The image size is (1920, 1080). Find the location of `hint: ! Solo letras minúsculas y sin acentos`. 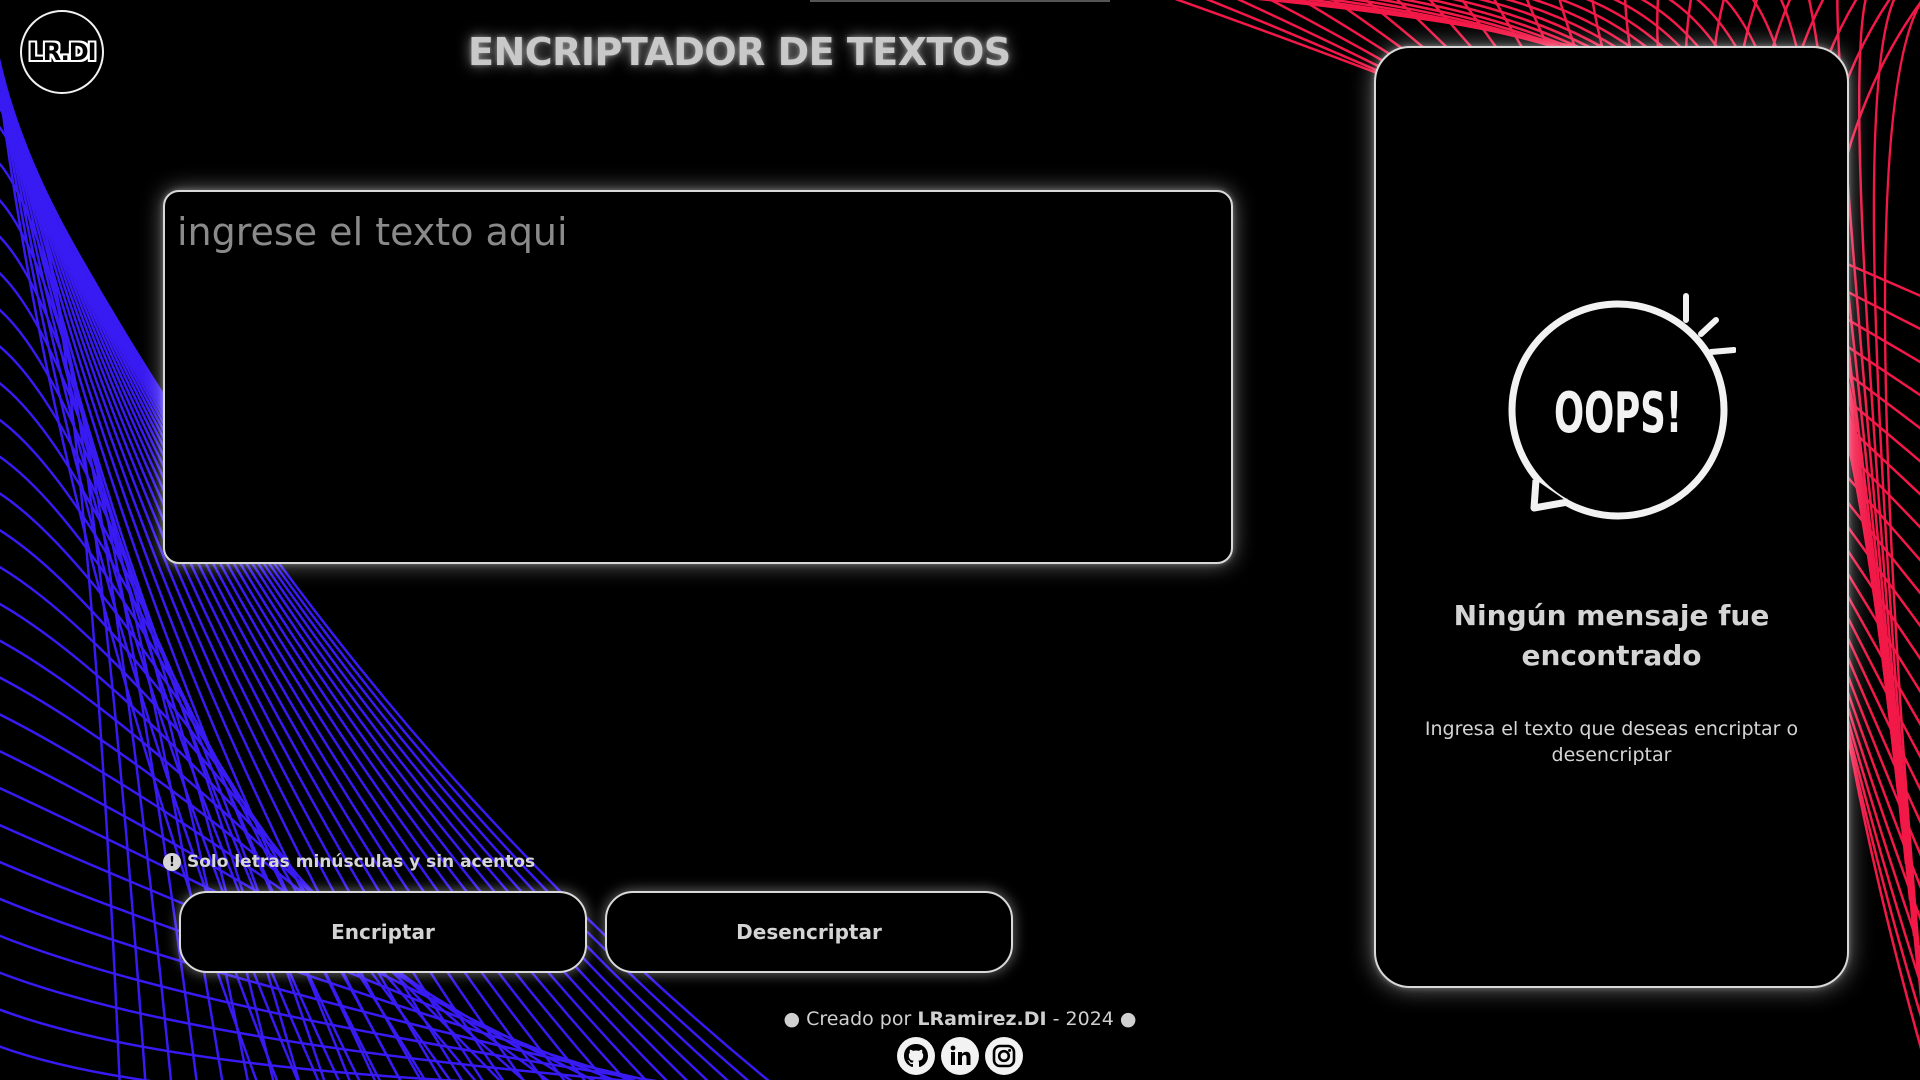

hint: ! Solo letras minúsculas y sin acentos is located at coordinates (349, 862).